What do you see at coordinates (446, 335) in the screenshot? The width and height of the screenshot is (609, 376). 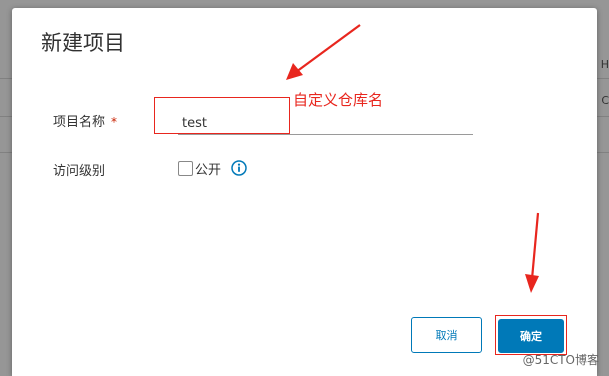 I see `cancel-button: 取消` at bounding box center [446, 335].